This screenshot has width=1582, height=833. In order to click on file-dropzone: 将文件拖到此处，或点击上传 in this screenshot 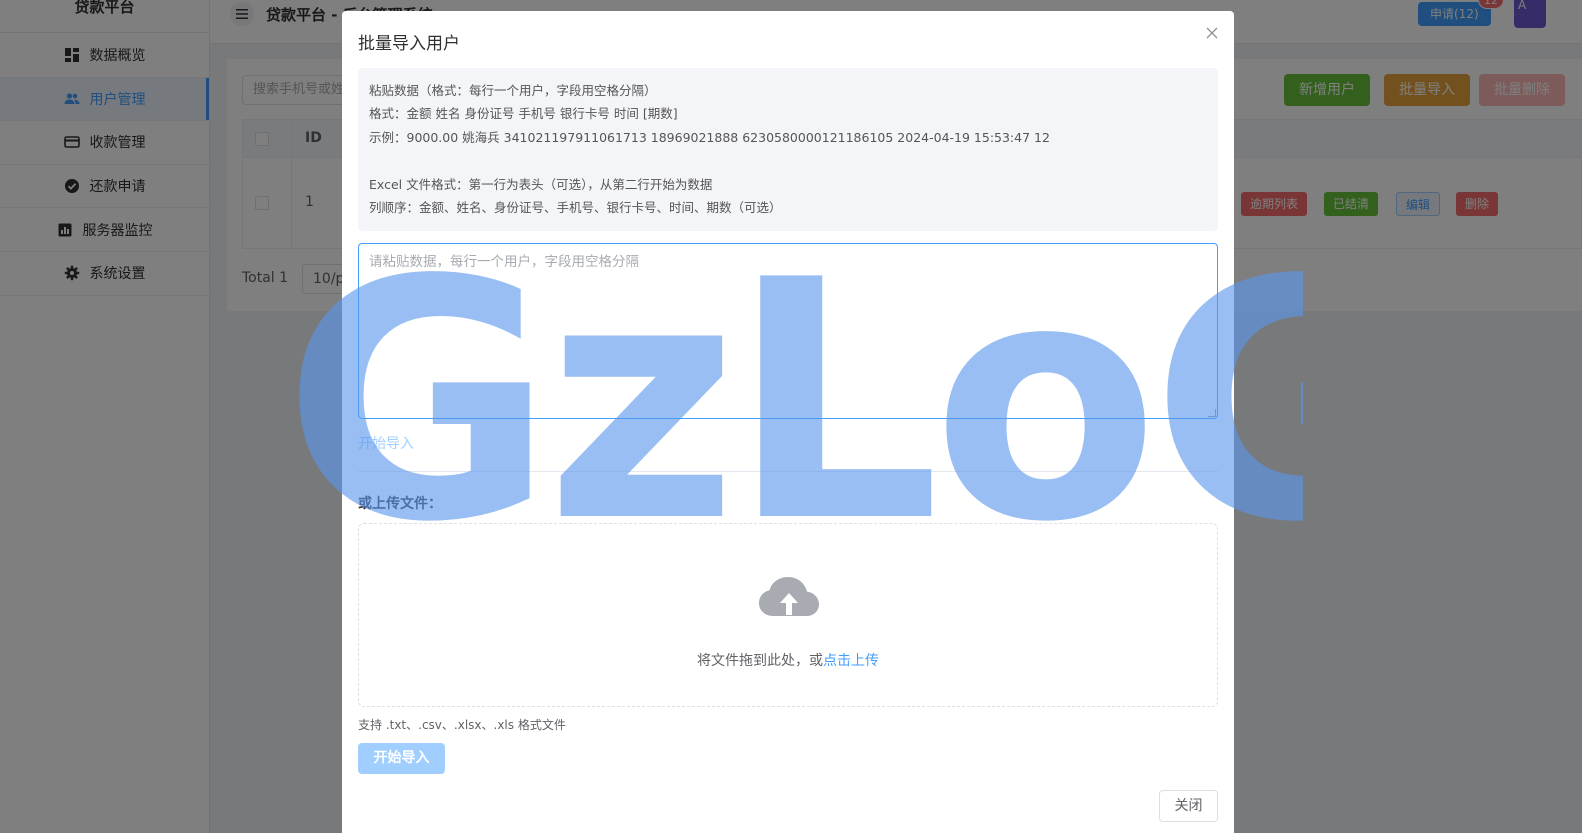, I will do `click(788, 615)`.